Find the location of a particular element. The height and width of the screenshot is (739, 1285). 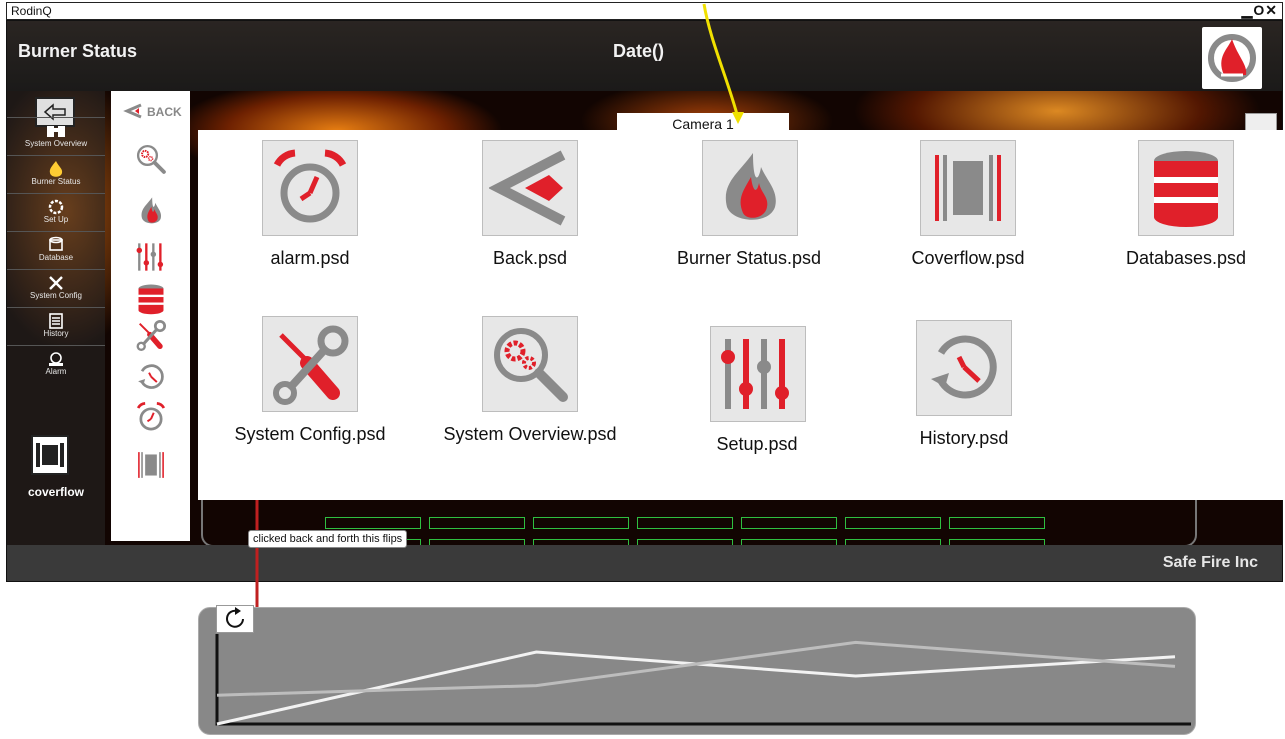

refresh-button is located at coordinates (235, 619).